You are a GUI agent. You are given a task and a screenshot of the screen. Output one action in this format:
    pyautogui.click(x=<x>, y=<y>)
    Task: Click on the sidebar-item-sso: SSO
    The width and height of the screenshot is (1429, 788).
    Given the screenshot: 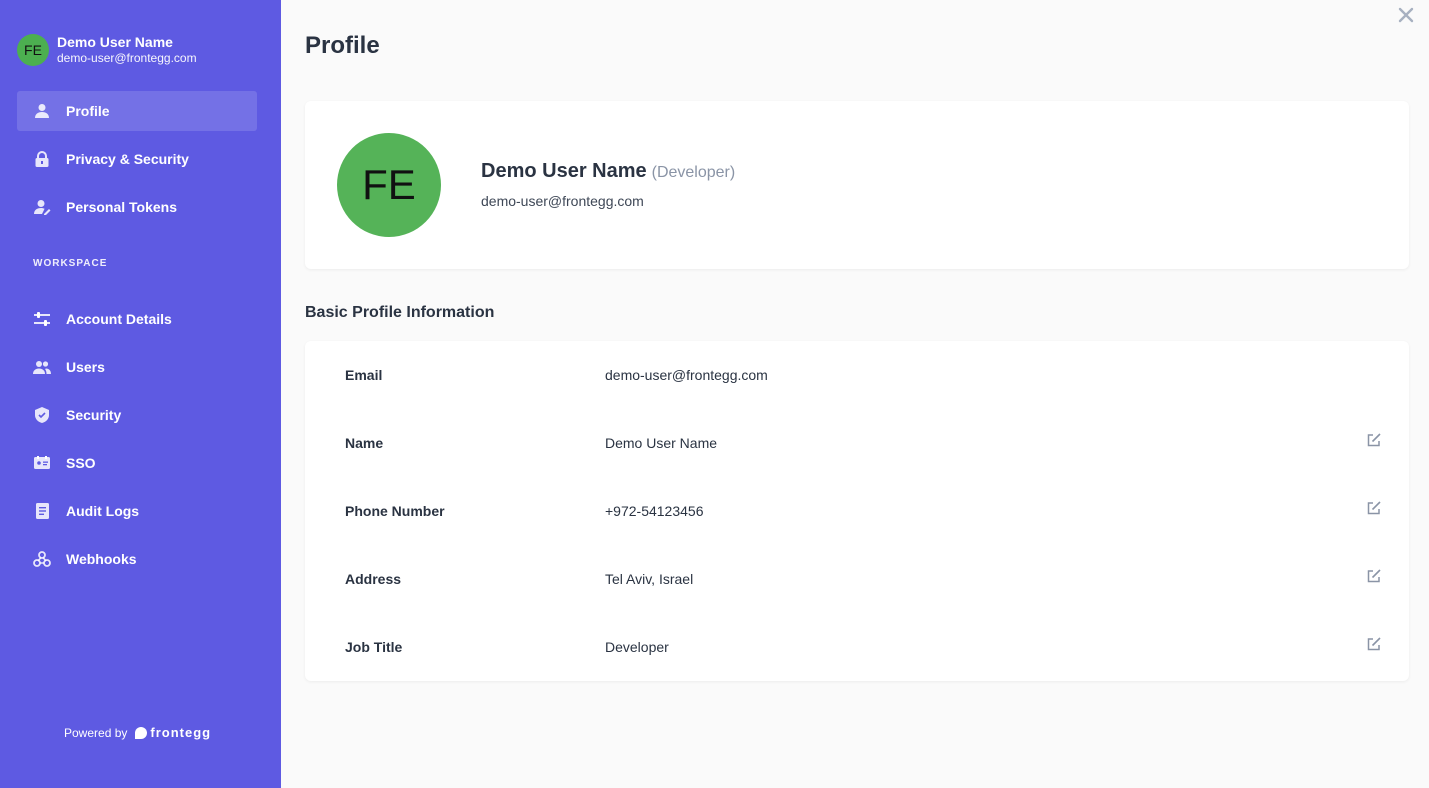 What is the action you would take?
    pyautogui.click(x=137, y=463)
    